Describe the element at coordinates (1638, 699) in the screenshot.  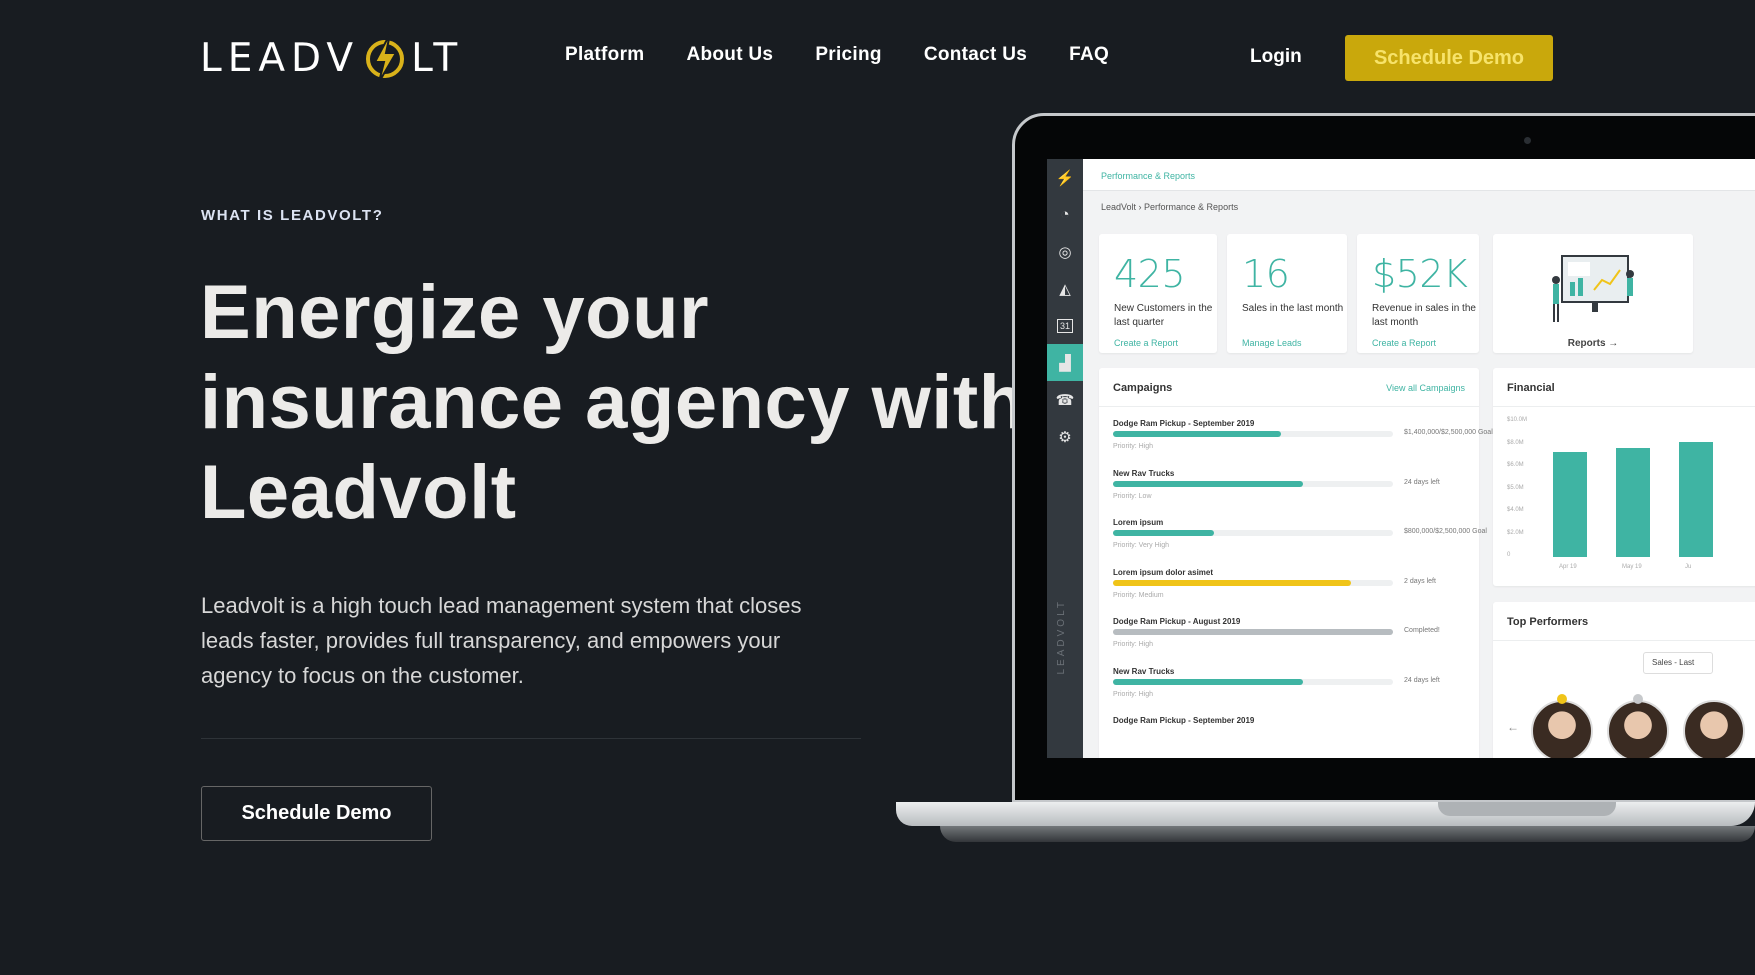
I see `silver-medal-icon` at that location.